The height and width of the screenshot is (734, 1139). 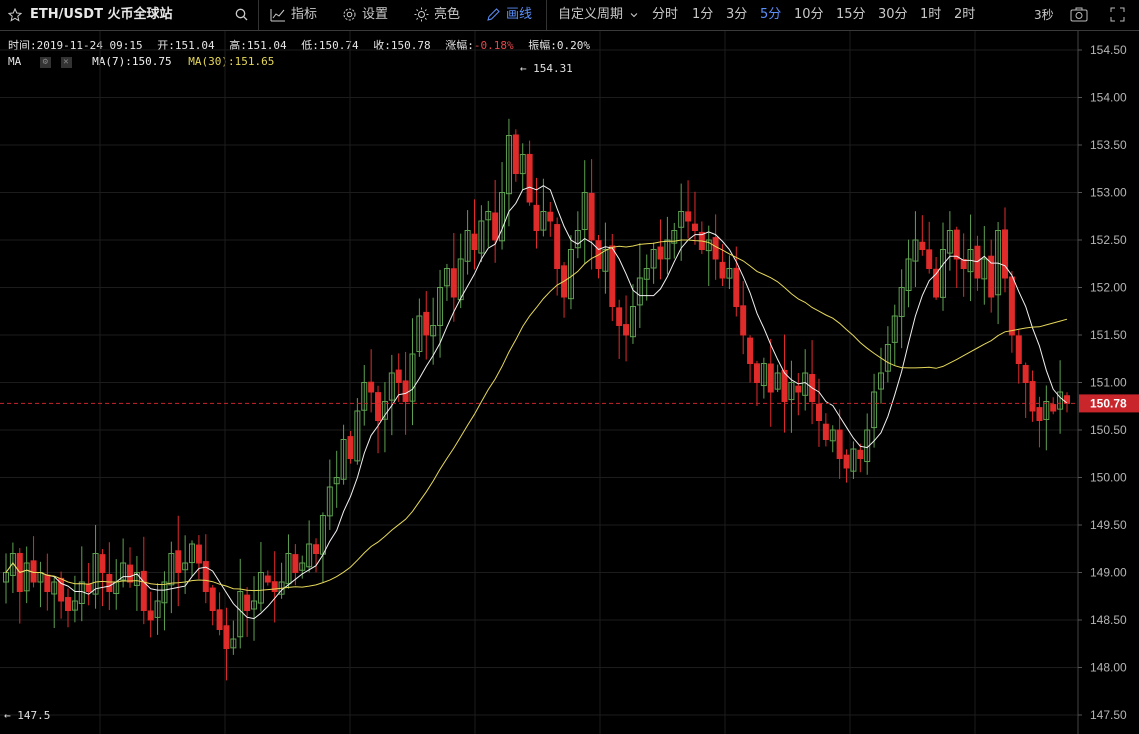 I want to click on custom-period-dropdown: 自定义周期, so click(x=598, y=15).